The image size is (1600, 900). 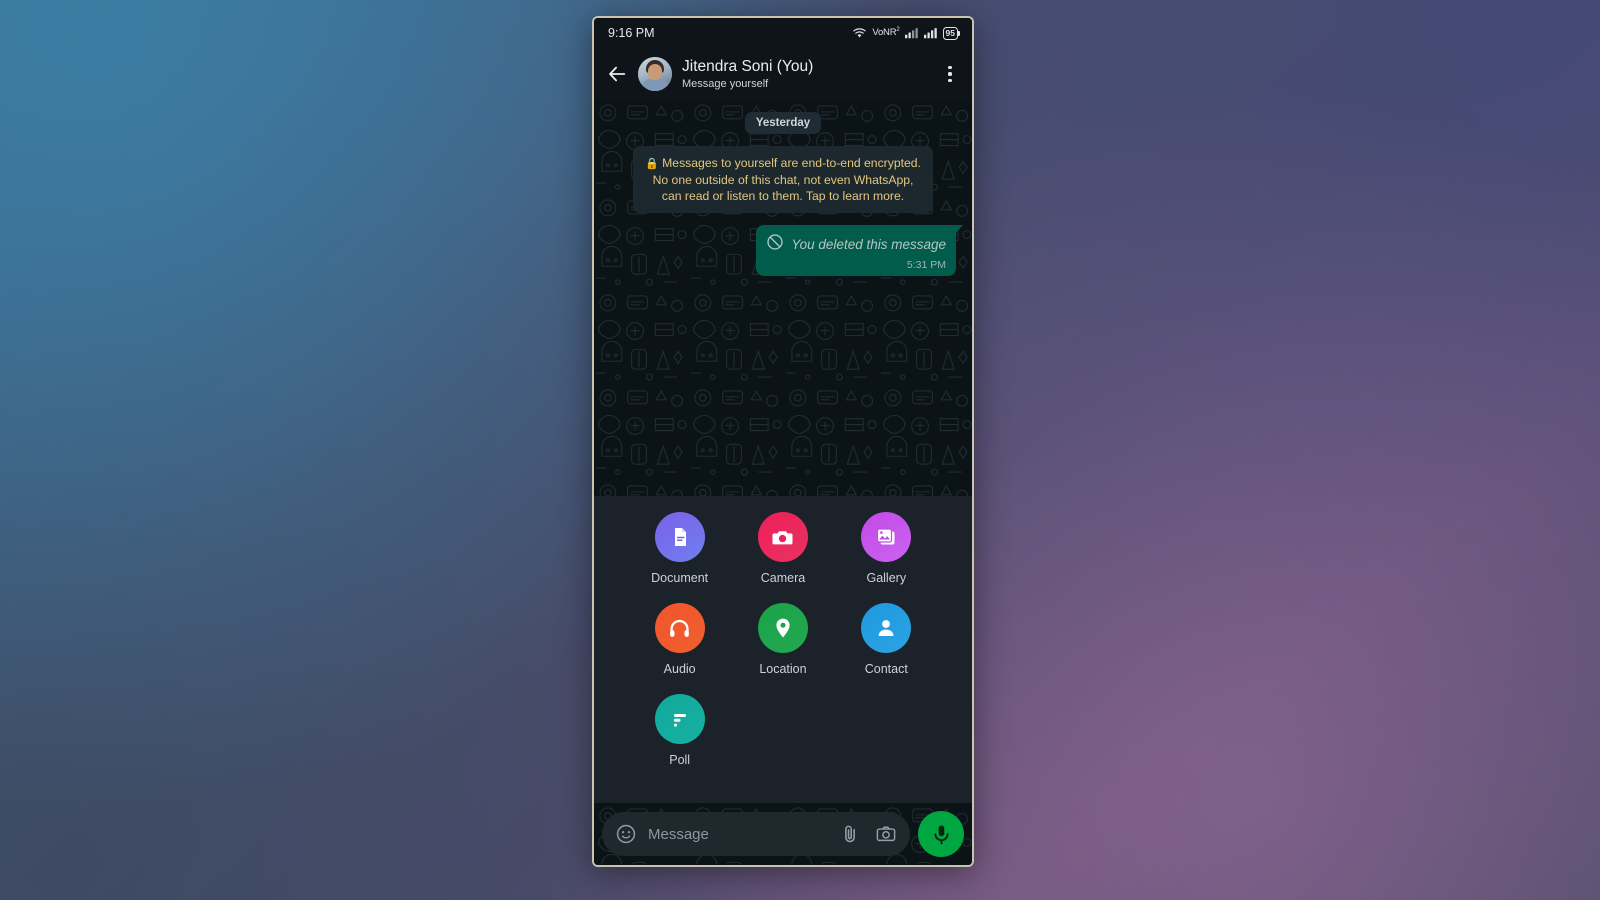 I want to click on attachment-option-document: Document, so click(x=679, y=548).